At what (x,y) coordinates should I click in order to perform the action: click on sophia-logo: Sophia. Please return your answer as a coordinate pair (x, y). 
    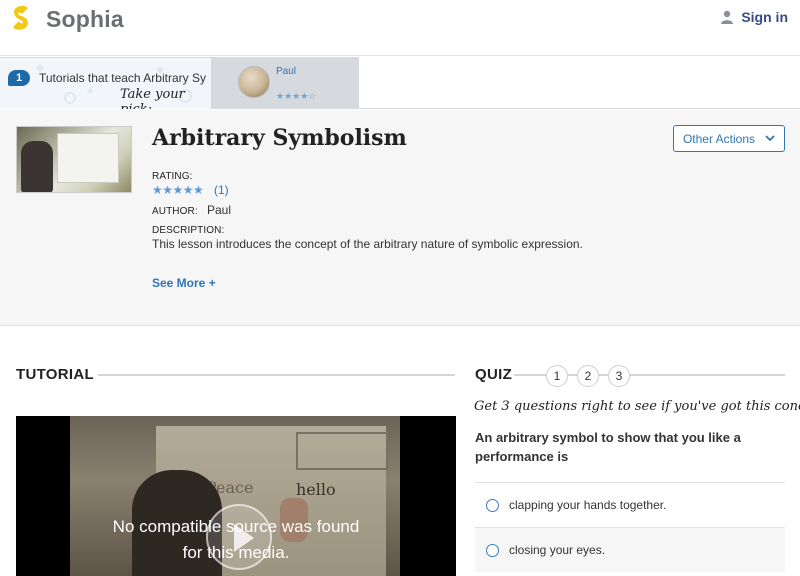
    Looking at the image, I should click on (67, 18).